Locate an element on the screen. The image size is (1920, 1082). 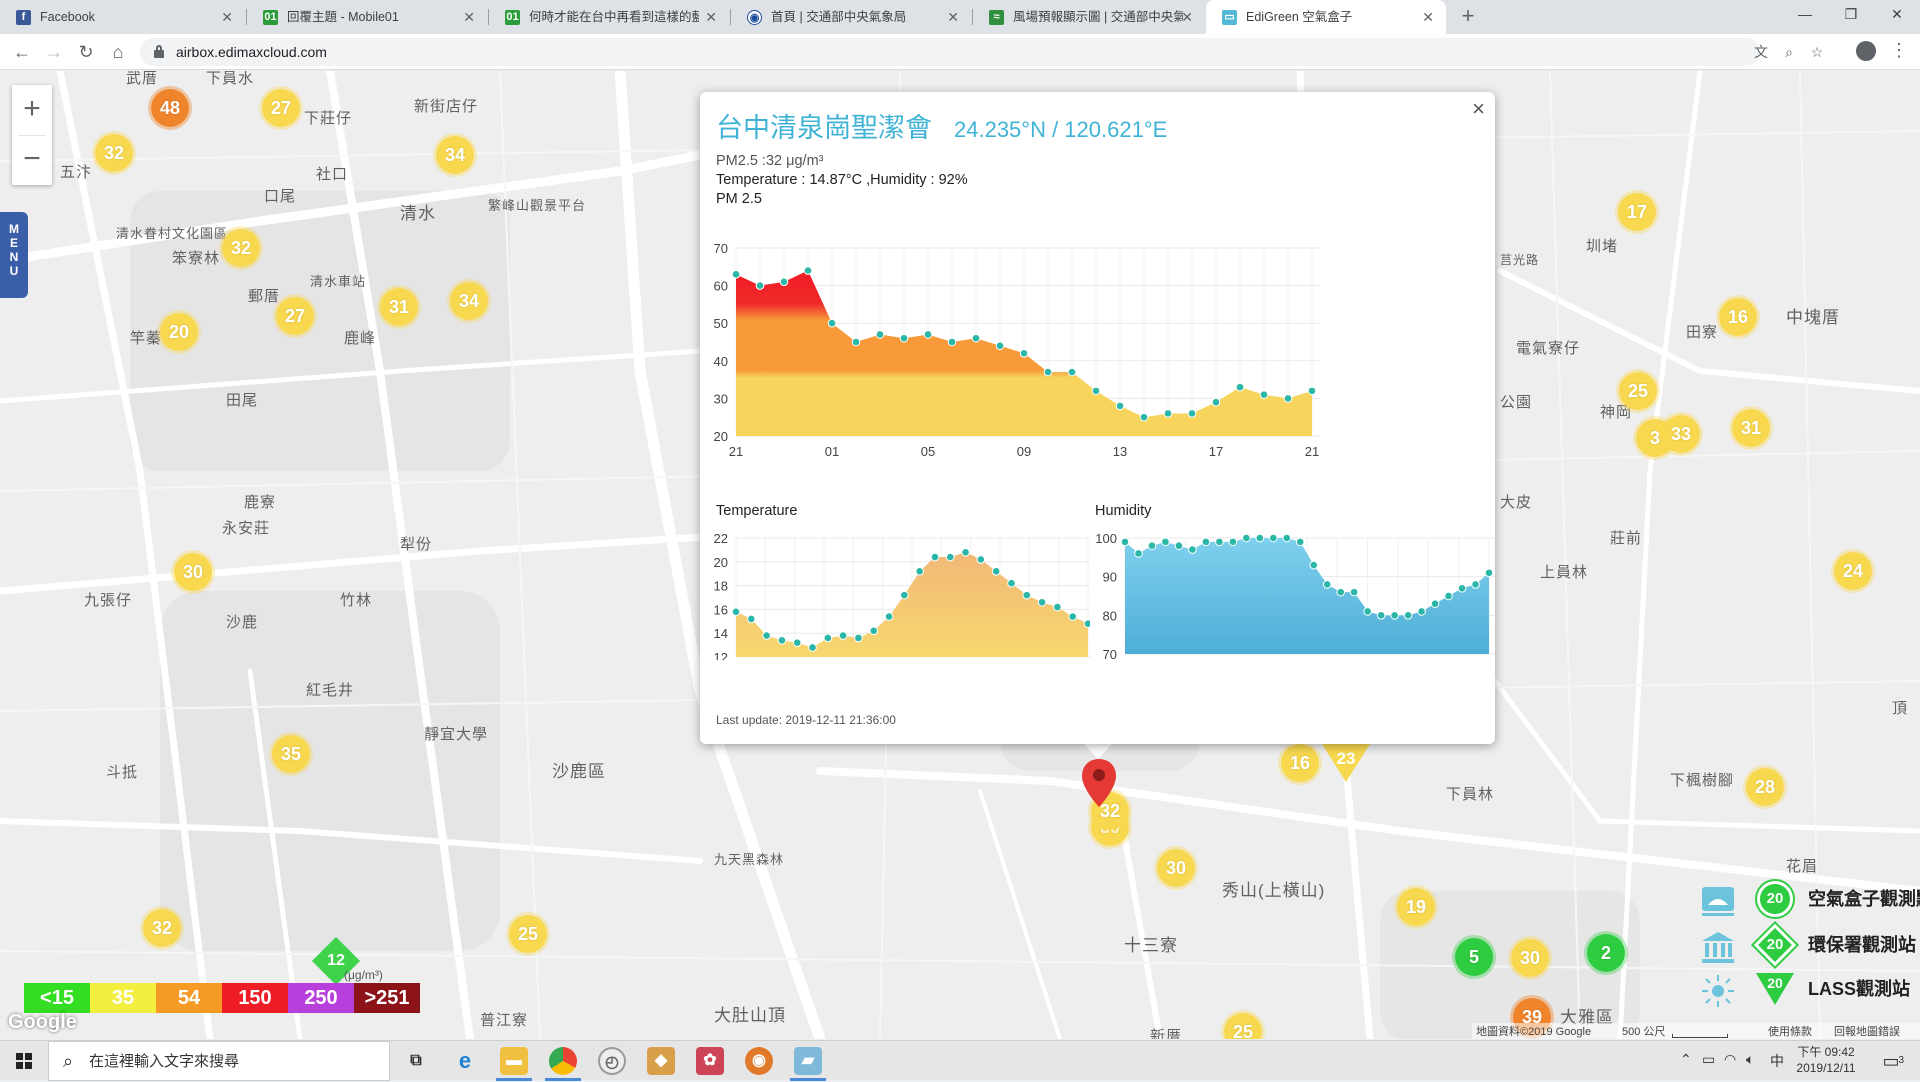
back-icon: ← is located at coordinates (22, 52).